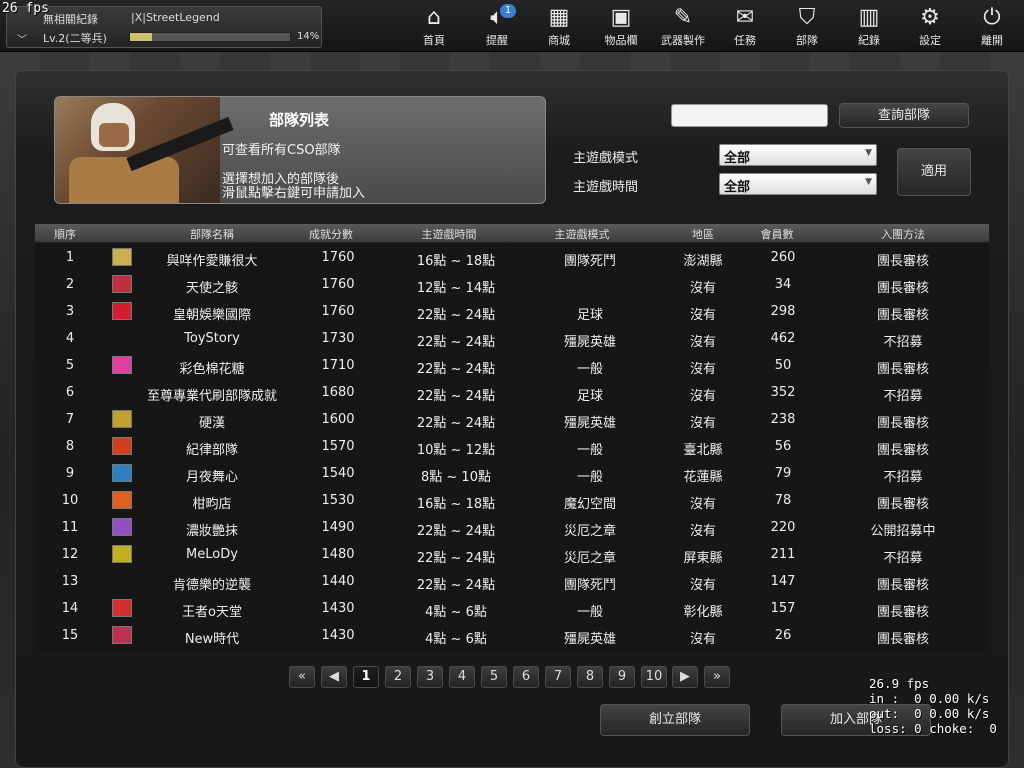 The height and width of the screenshot is (768, 1024). Describe the element at coordinates (930, 17) in the screenshot. I see `gear-icon: ⚙` at that location.